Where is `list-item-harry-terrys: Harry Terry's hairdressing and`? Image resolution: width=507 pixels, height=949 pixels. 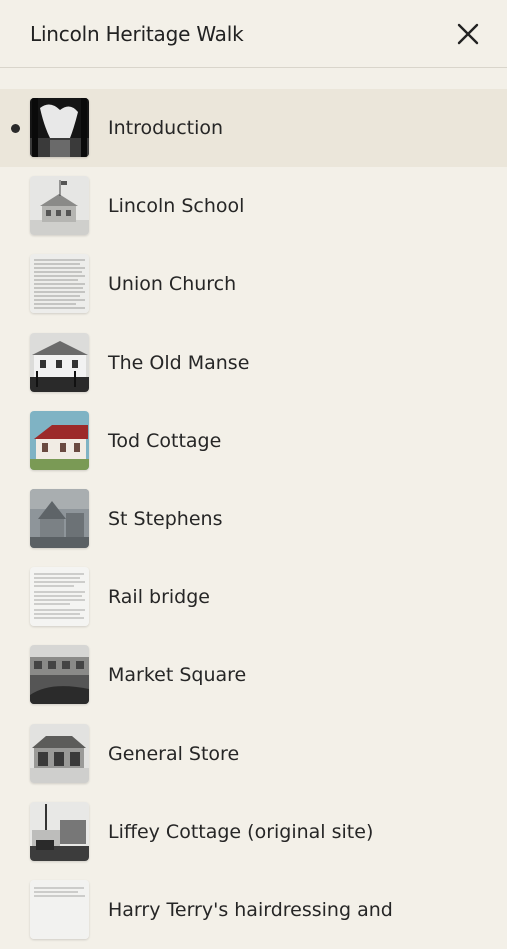
list-item-harry-terrys: Harry Terry's hairdressing and is located at coordinates (253, 910).